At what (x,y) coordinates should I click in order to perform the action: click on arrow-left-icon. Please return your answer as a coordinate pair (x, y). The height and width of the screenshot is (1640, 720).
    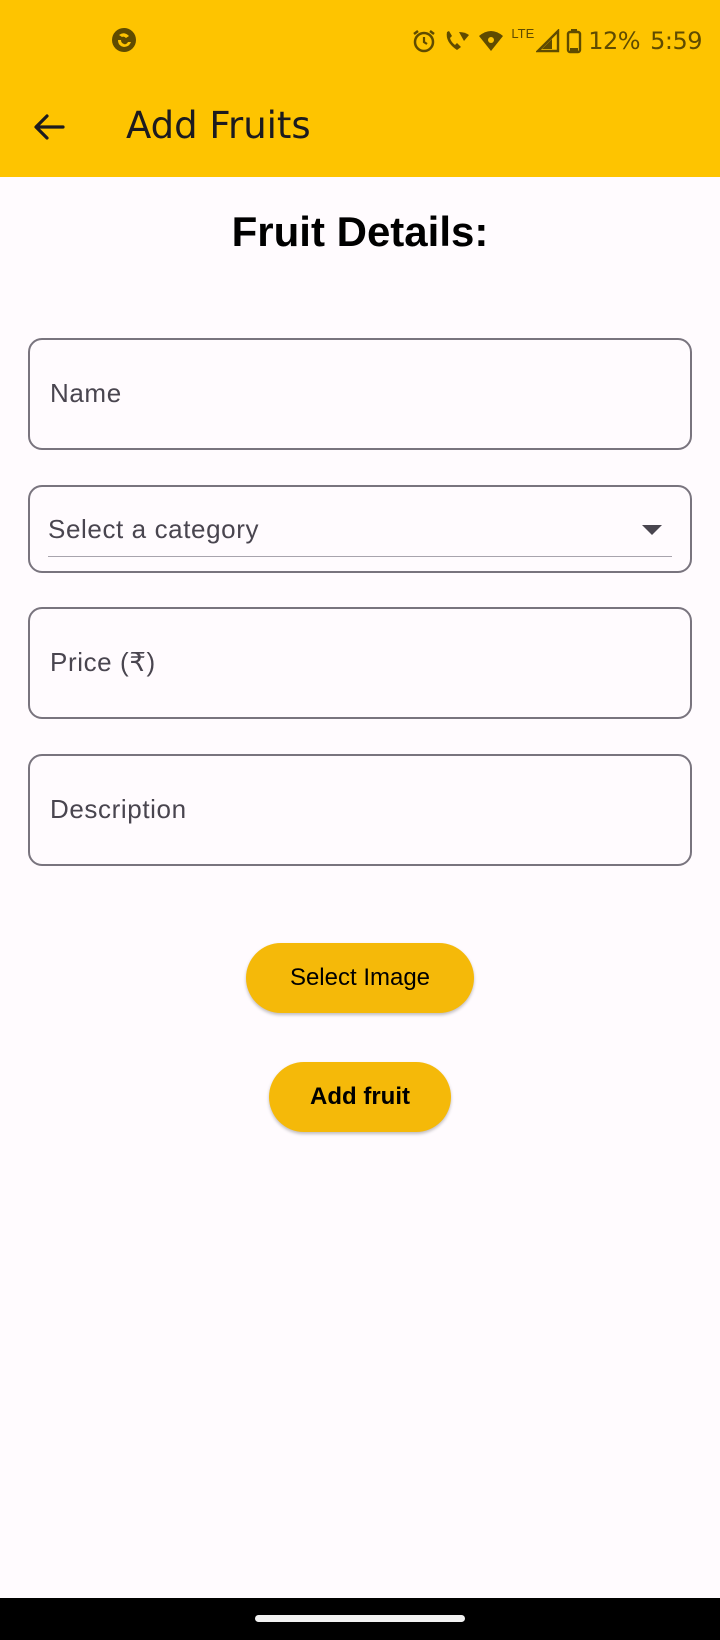
    Looking at the image, I should click on (49, 127).